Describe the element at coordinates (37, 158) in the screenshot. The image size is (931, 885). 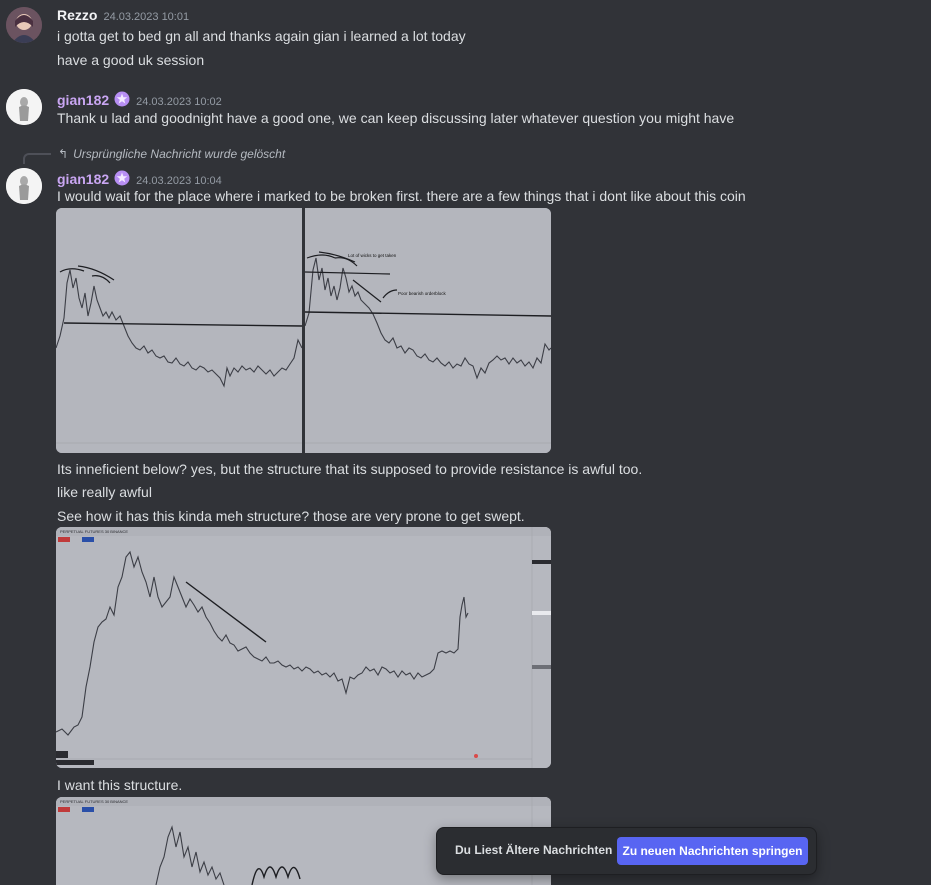
I see `reply-connector` at that location.